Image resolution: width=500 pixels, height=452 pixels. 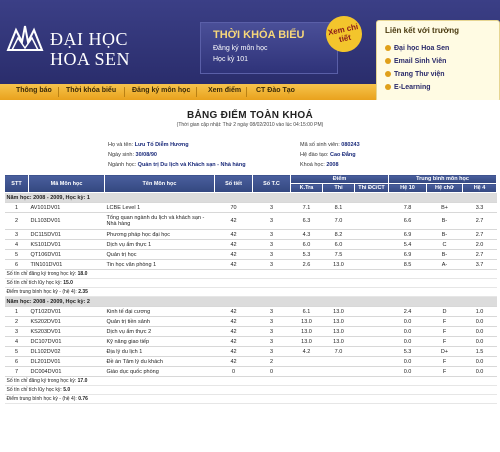 What do you see at coordinates (148, 145) in the screenshot?
I see `student-name: Họ và tên: Lưu Tố Diễm Hương` at bounding box center [148, 145].